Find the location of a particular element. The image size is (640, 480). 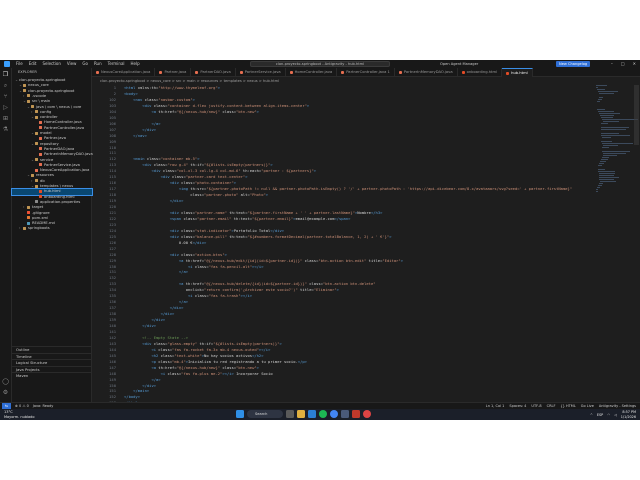

editor-tab: hub.html is located at coordinates (517, 72).